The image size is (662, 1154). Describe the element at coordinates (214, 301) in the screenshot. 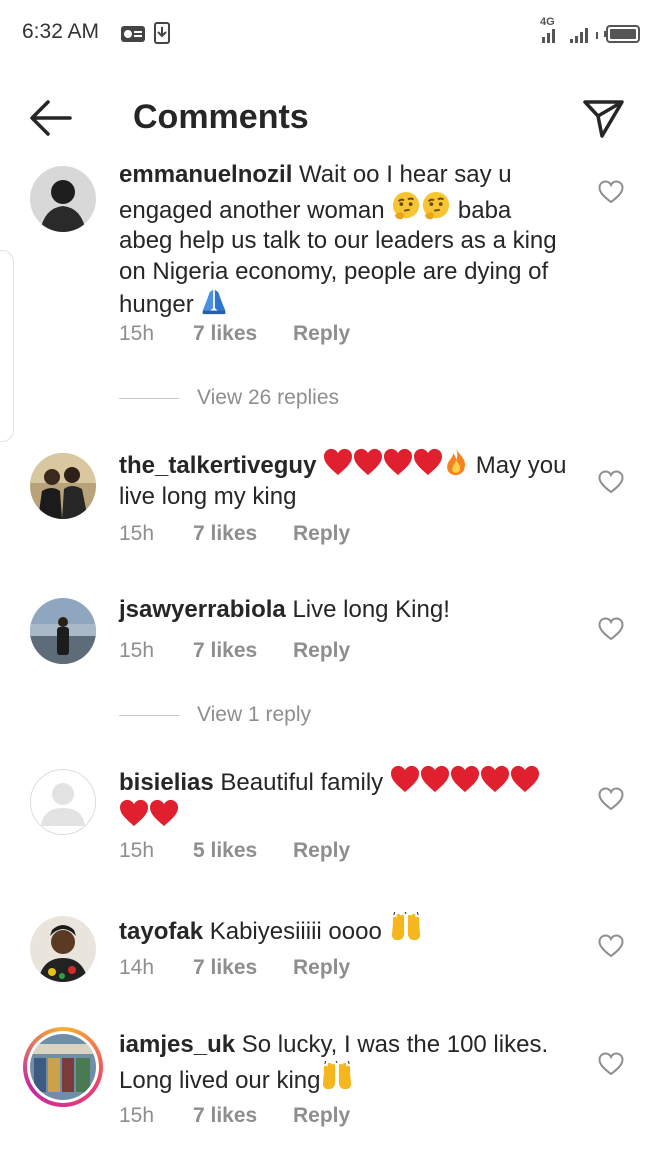

I see `folded-hands-emoji` at that location.